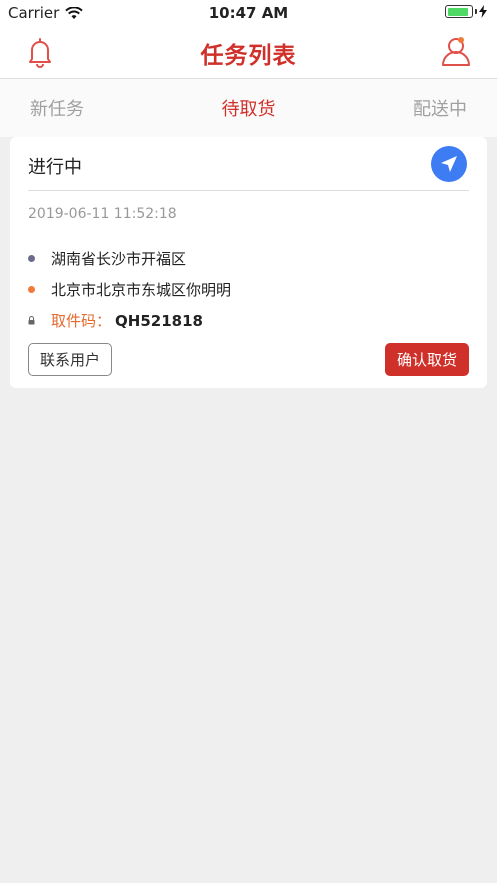  Describe the element at coordinates (81, 321) in the screenshot. I see `pickup-code-label: 取件码：` at that location.